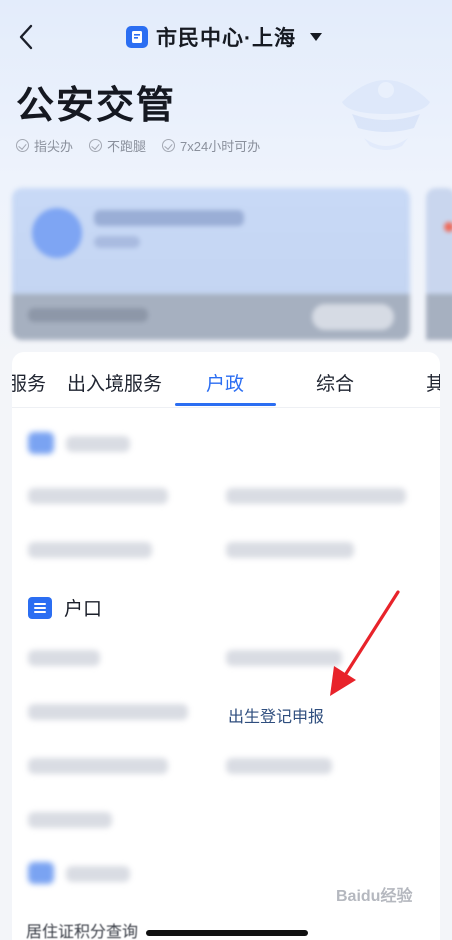 This screenshot has width=452, height=940. Describe the element at coordinates (83, 609) in the screenshot. I see `section-title: 户口` at that location.